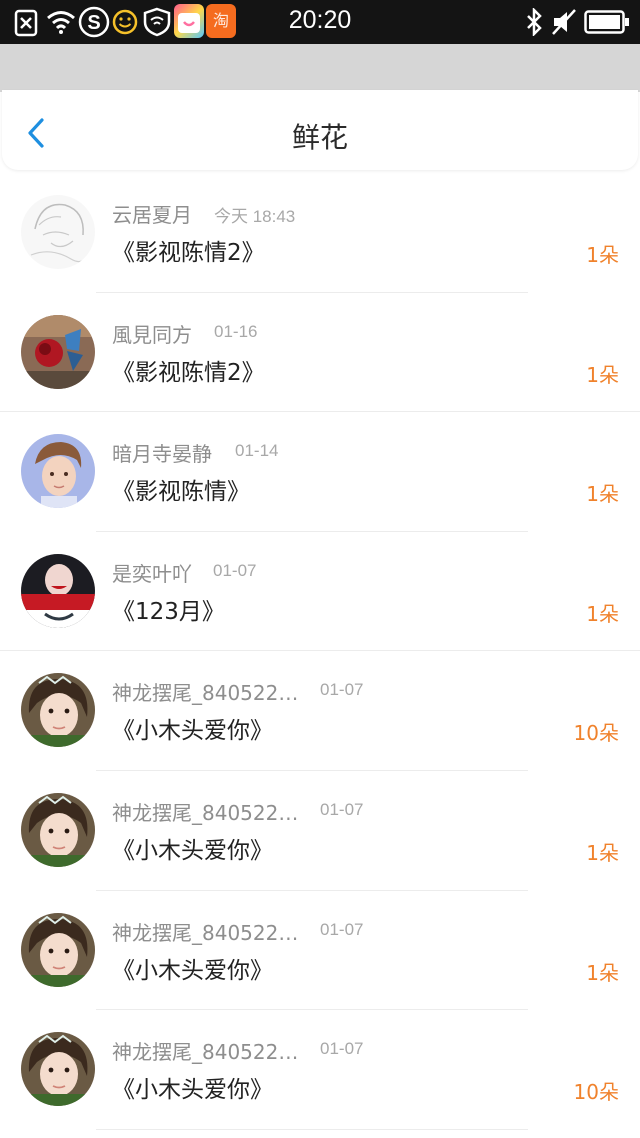 The width and height of the screenshot is (640, 1138). I want to click on battery-icon, so click(606, 22).